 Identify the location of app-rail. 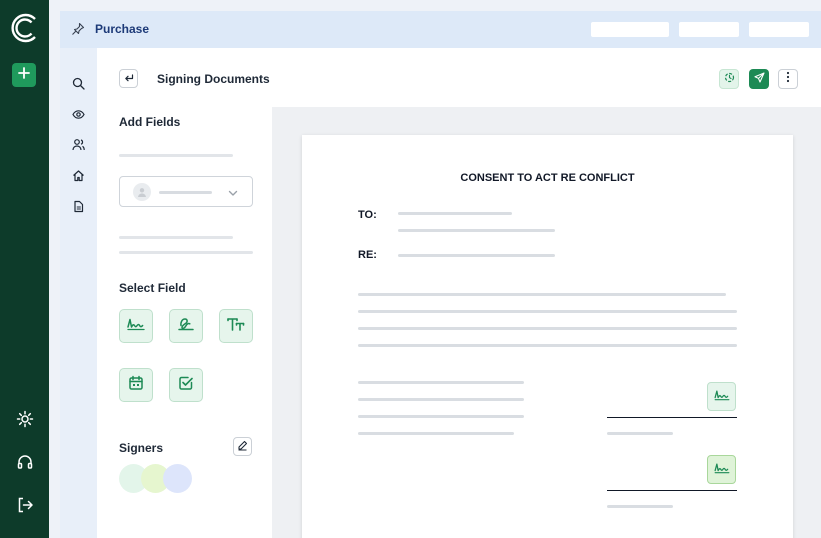
(24, 269).